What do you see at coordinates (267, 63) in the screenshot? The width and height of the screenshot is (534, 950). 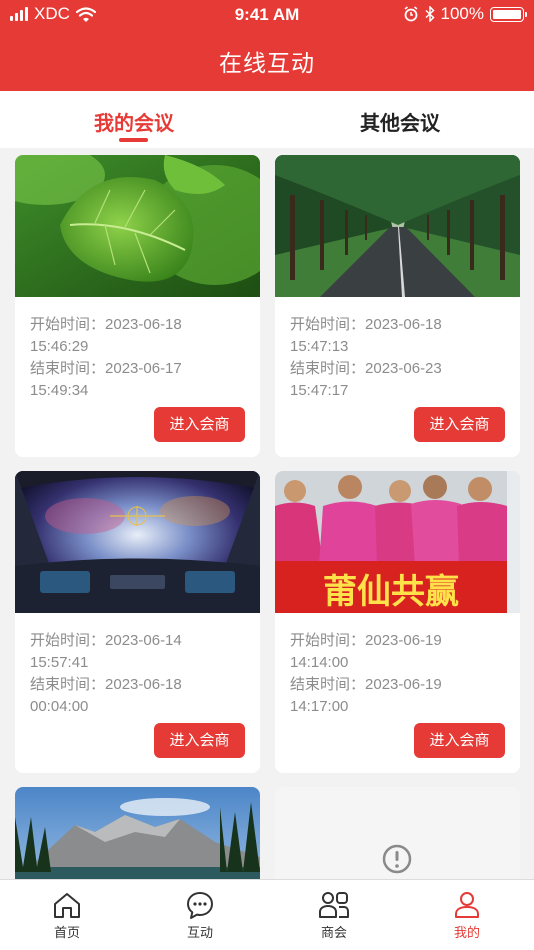 I see `page-title: 在线互动` at bounding box center [267, 63].